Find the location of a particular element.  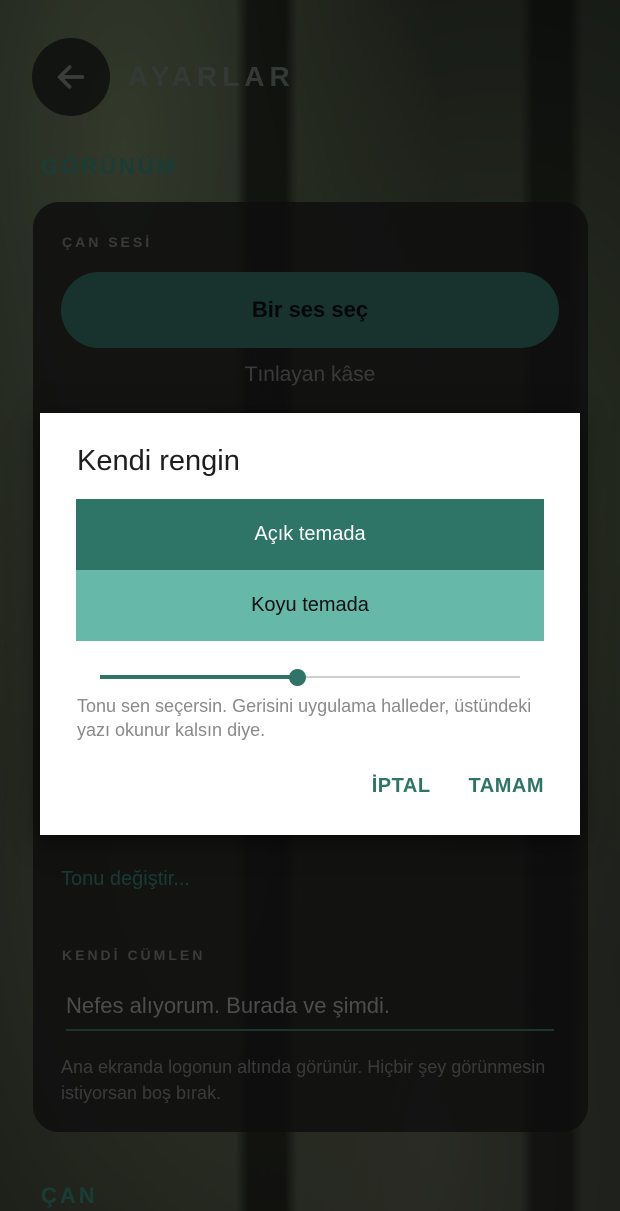

hue-slider is located at coordinates (310, 677).